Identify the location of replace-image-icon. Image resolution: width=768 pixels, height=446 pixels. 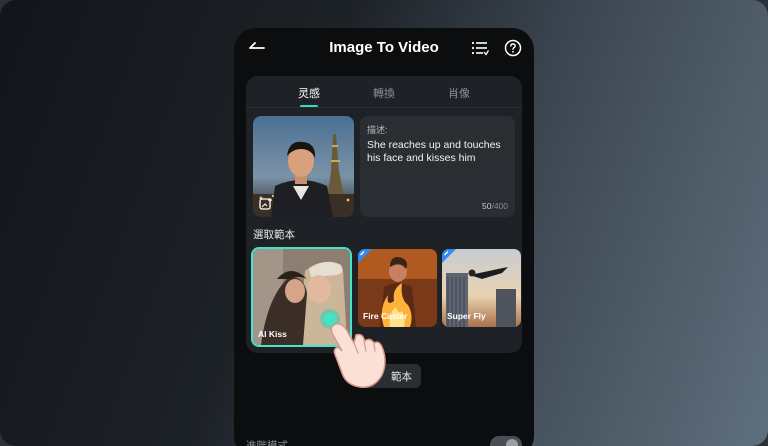
(266, 204).